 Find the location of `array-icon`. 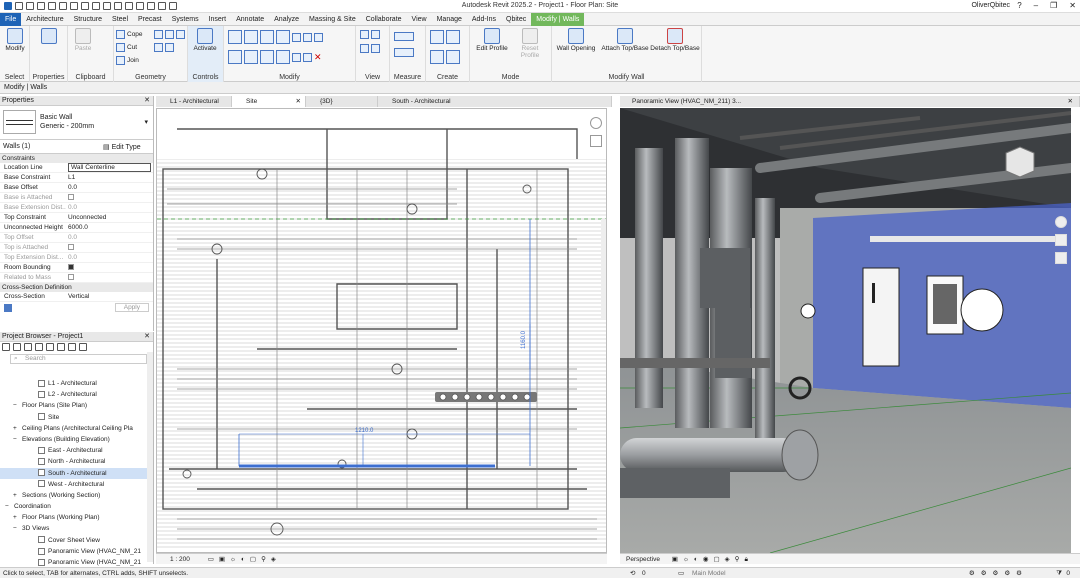

array-icon is located at coordinates (307, 37).